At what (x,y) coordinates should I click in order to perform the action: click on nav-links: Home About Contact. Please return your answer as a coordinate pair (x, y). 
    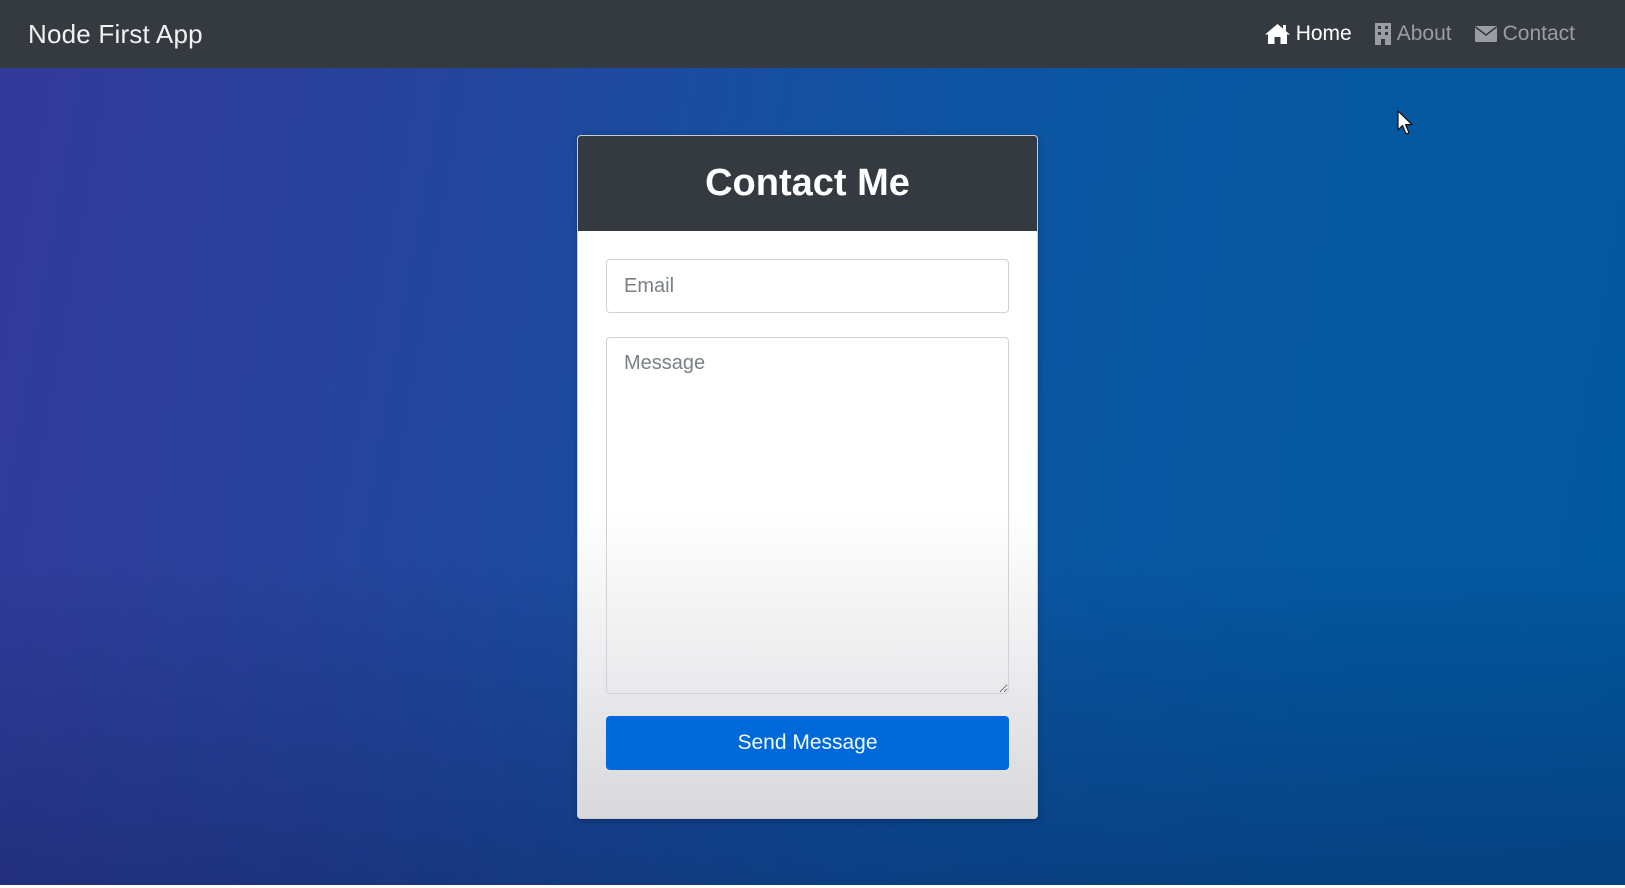
    Looking at the image, I should click on (1419, 34).